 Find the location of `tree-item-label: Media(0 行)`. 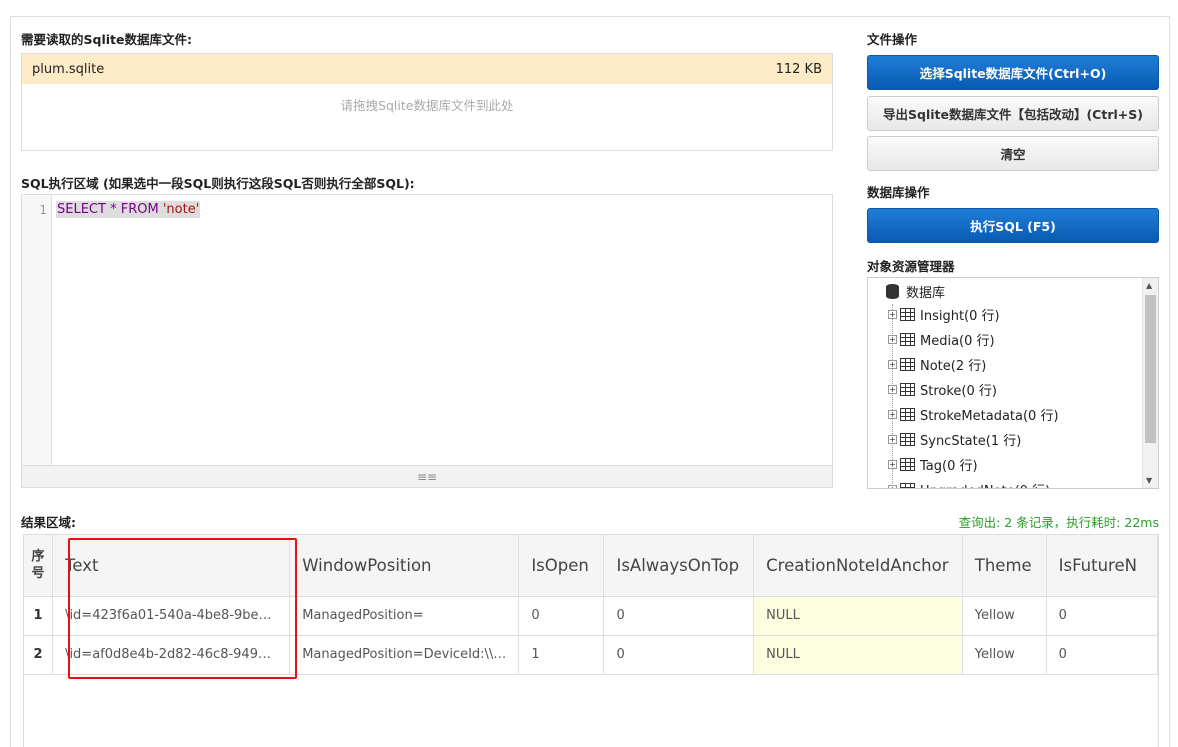

tree-item-label: Media(0 行) is located at coordinates (957, 341).